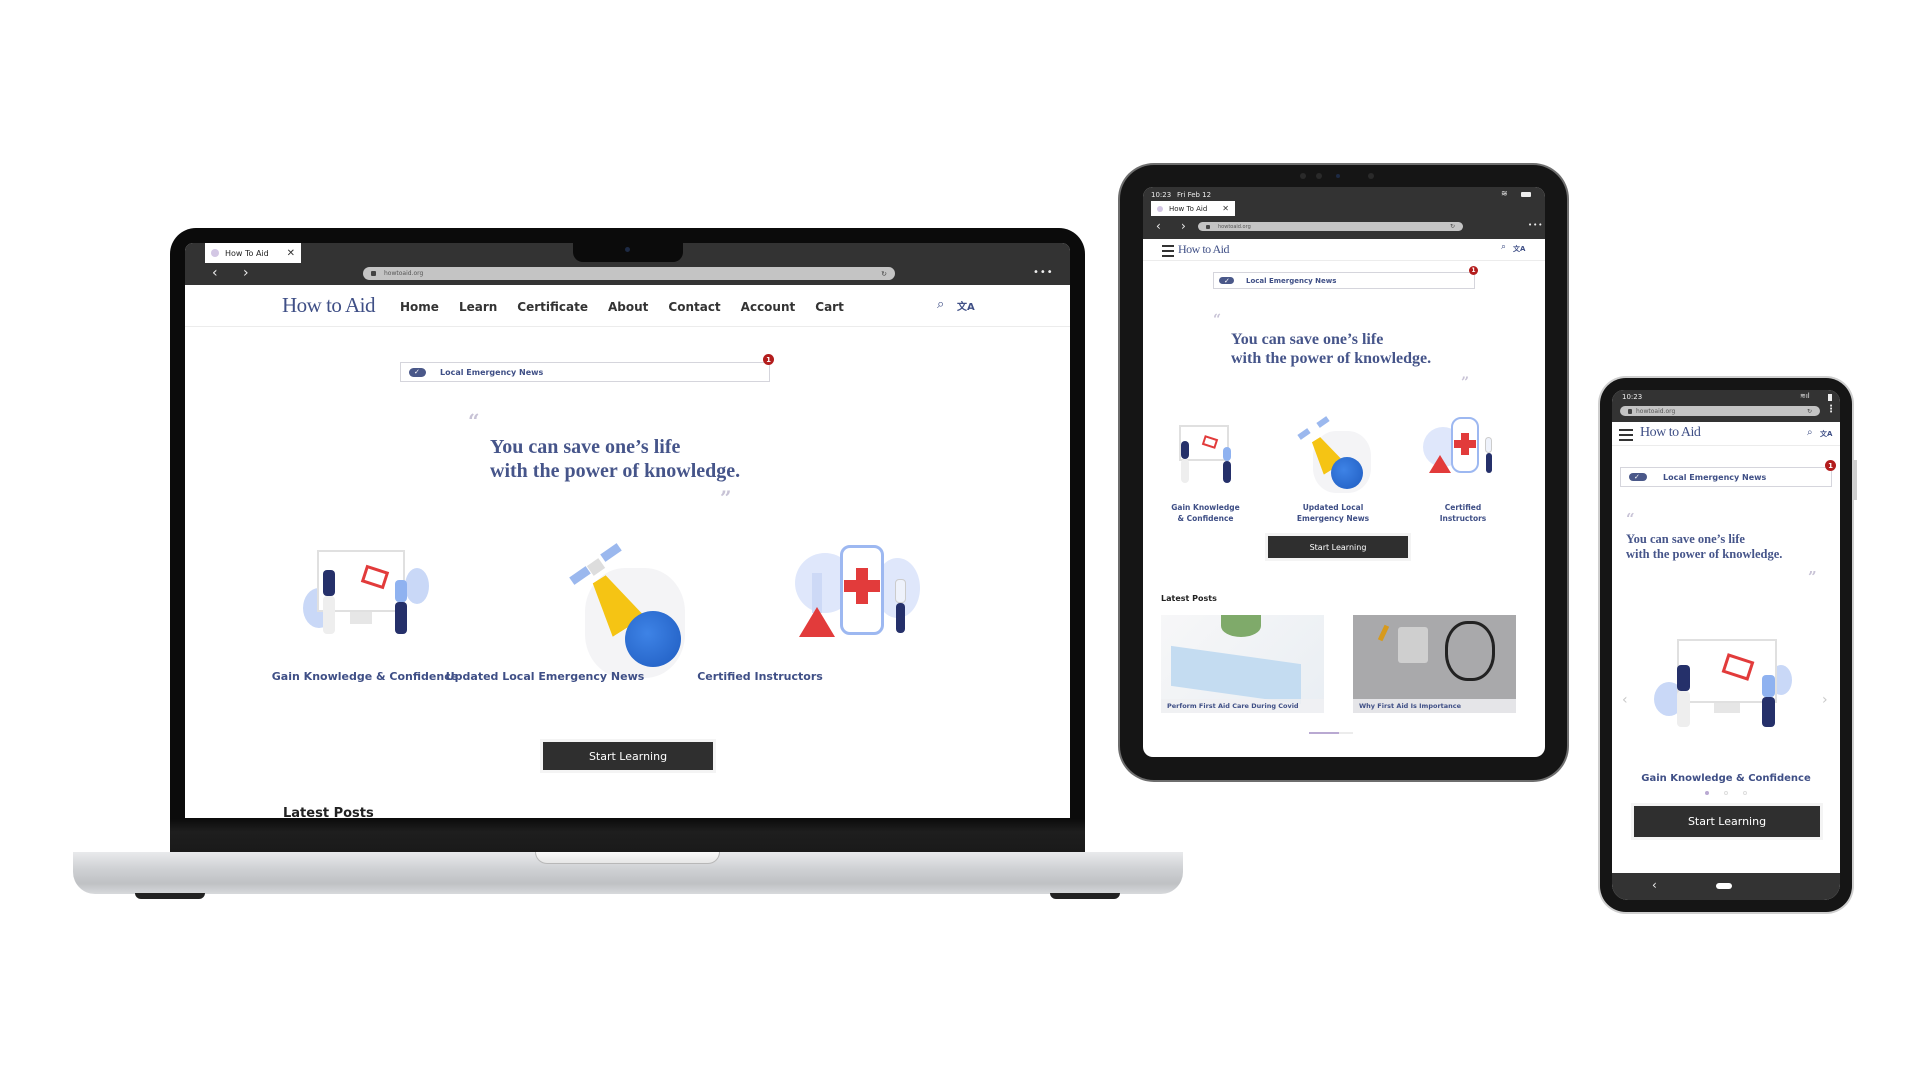 Image resolution: width=1920 pixels, height=1080 pixels. I want to click on laptop-thumb-notch, so click(627, 858).